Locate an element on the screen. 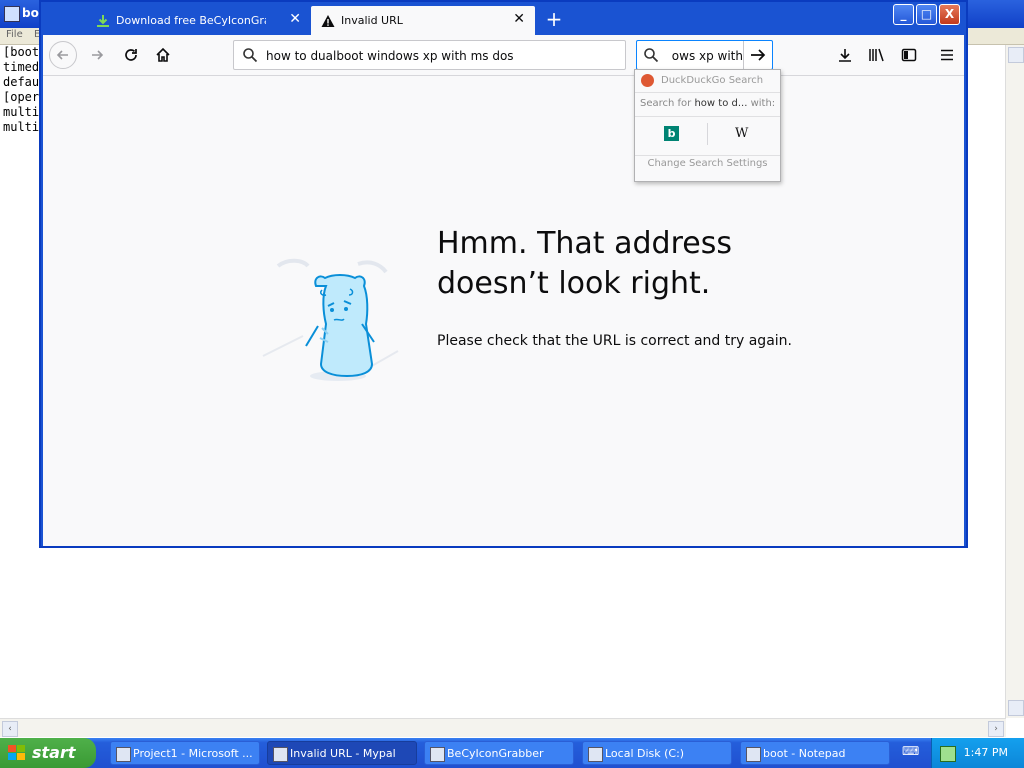 The image size is (1024, 768). search-bar is located at coordinates (704, 55).